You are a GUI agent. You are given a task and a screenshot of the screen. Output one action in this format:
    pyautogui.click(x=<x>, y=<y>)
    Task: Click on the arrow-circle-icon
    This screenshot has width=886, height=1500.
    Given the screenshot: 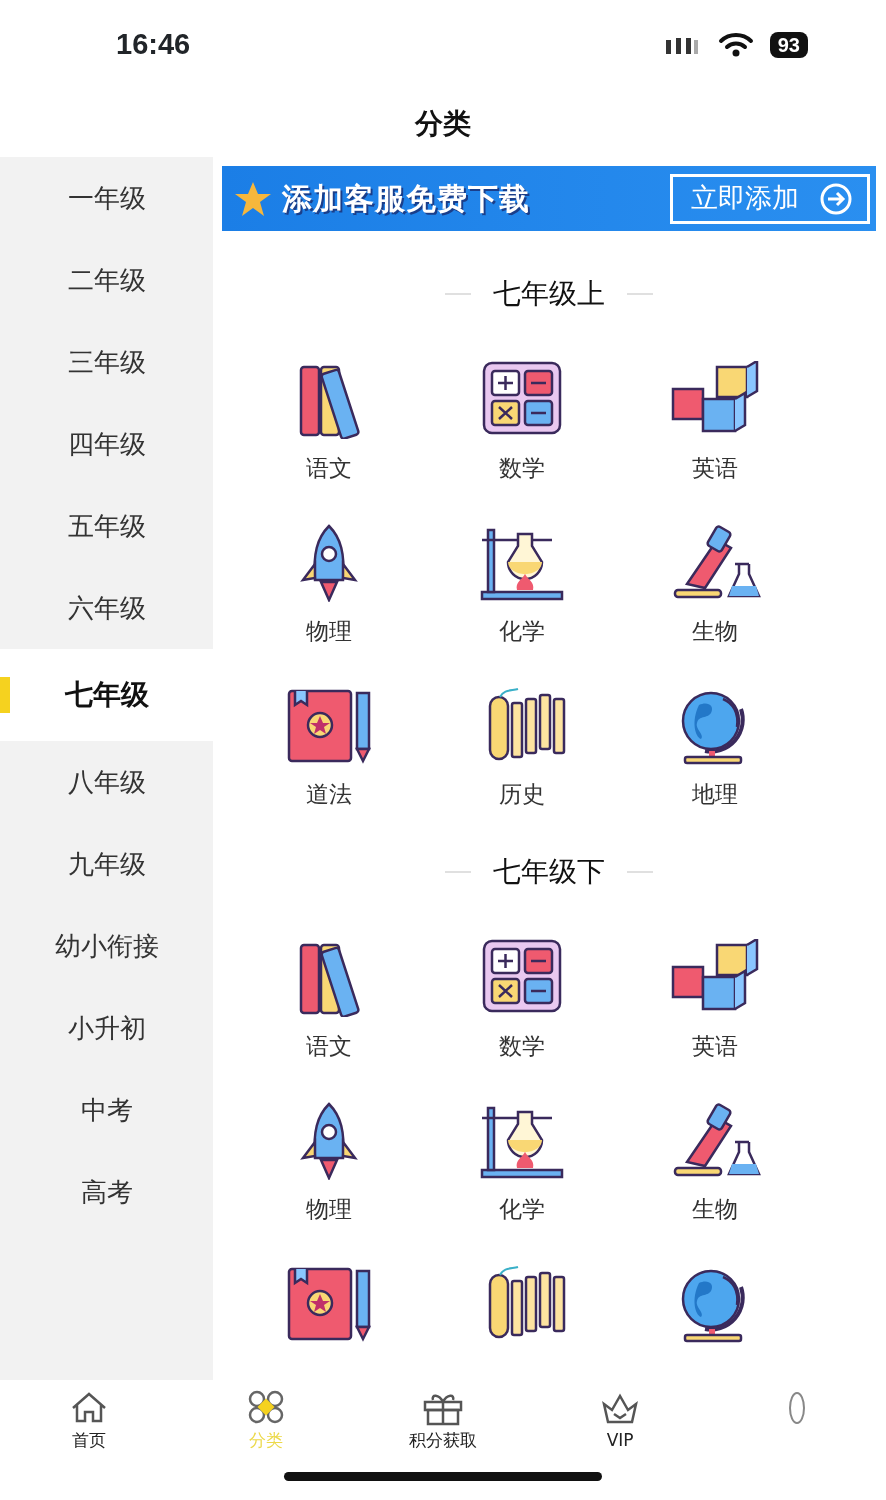 What is the action you would take?
    pyautogui.click(x=836, y=198)
    